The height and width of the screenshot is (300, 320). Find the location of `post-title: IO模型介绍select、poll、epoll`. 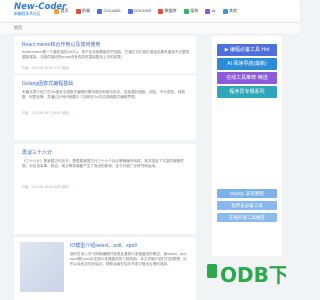

post-title: IO模型介绍select、poll、epoll is located at coordinates (103, 245).